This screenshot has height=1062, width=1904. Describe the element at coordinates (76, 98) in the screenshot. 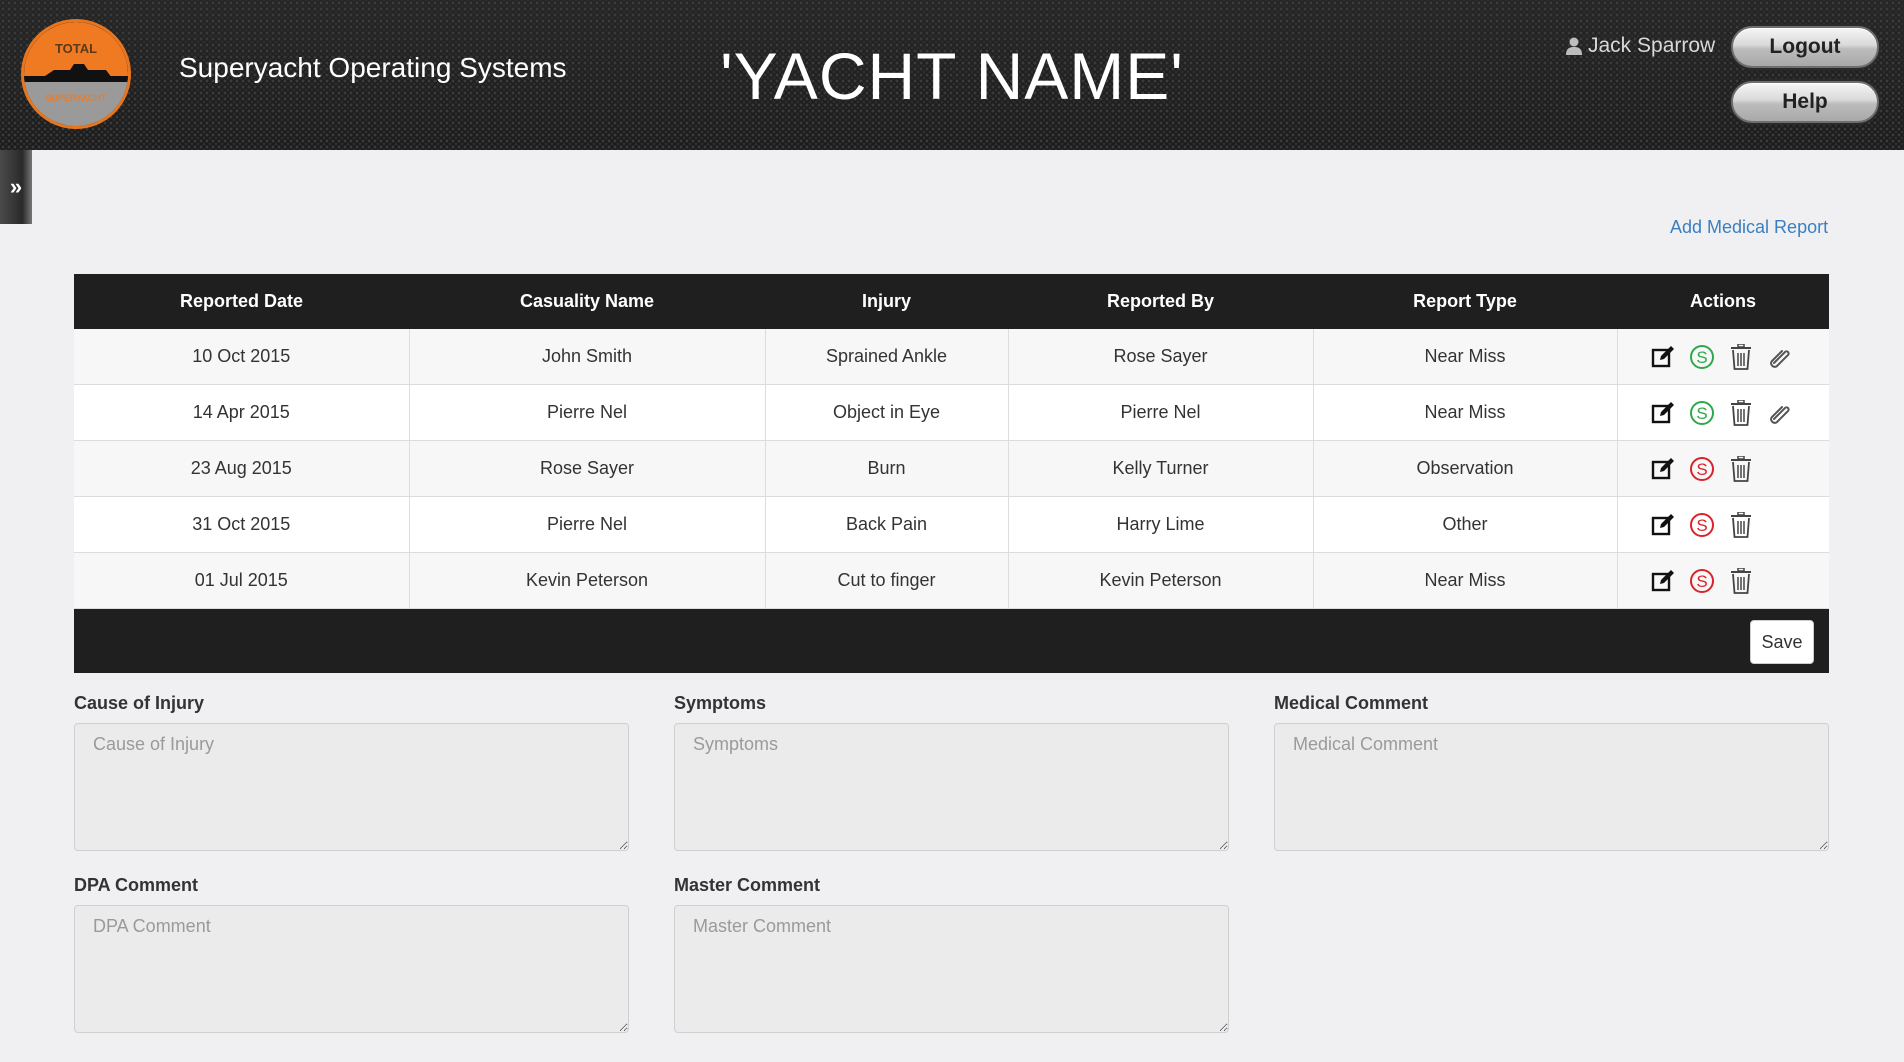

I see `logo-bottom-text: SUPERYACHT` at that location.